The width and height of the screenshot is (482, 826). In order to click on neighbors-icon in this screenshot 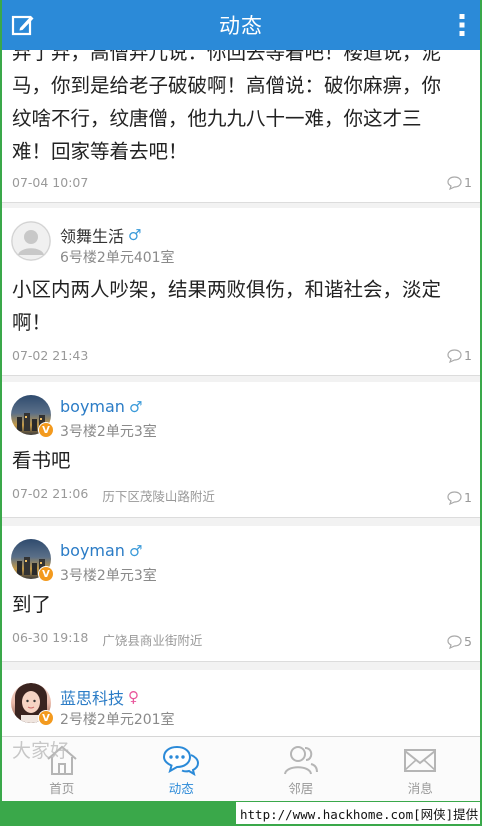, I will do `click(300, 760)`.